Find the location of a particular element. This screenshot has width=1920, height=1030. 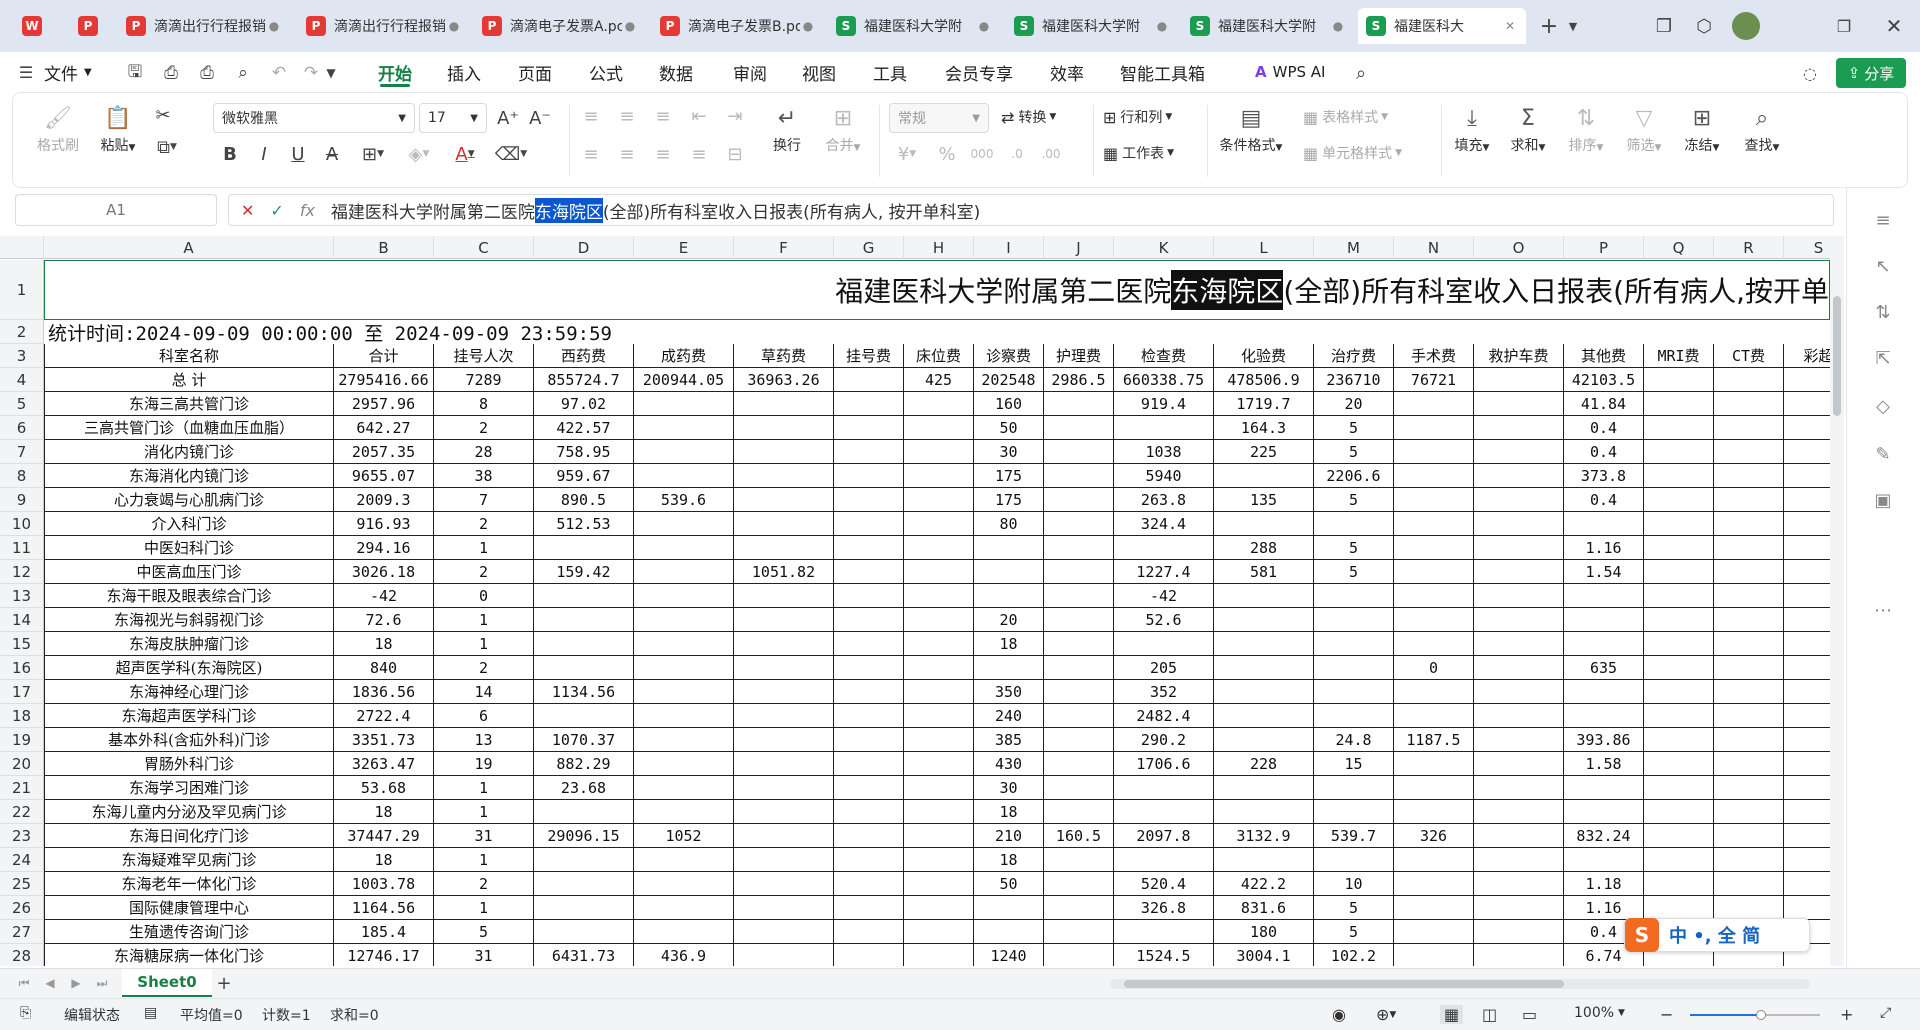

calc-icon: ▤ is located at coordinates (150, 1013).